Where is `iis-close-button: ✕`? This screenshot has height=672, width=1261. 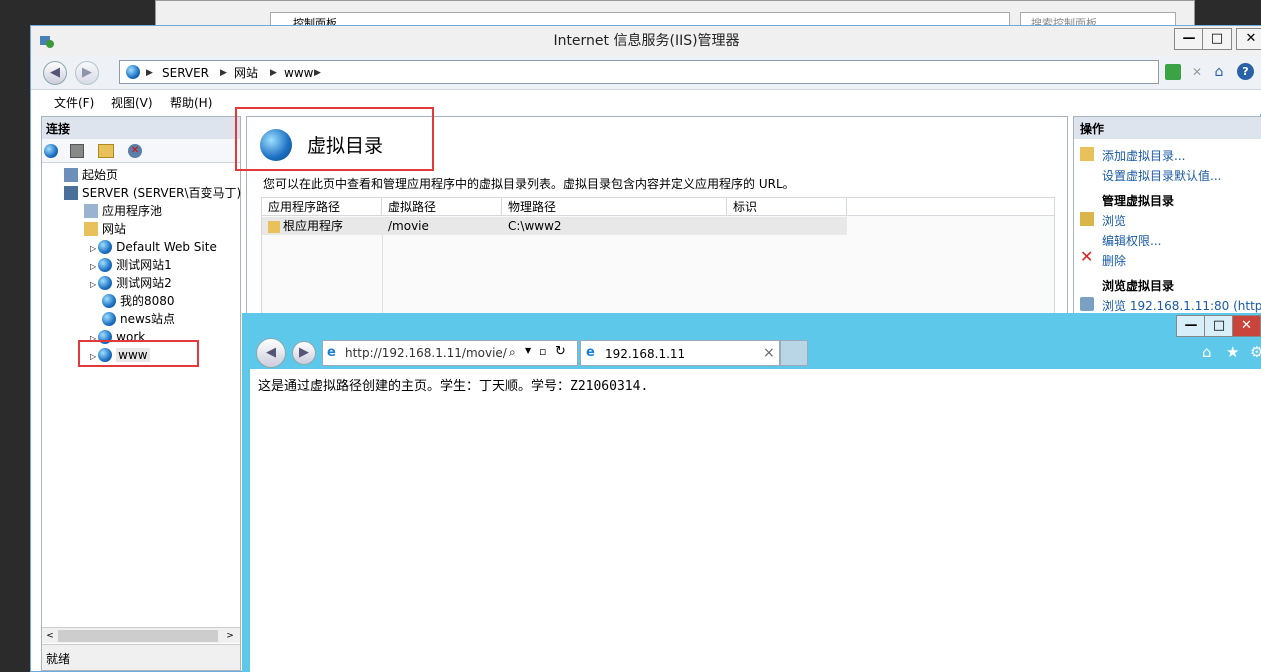
iis-close-button: ✕ is located at coordinates (1248, 39).